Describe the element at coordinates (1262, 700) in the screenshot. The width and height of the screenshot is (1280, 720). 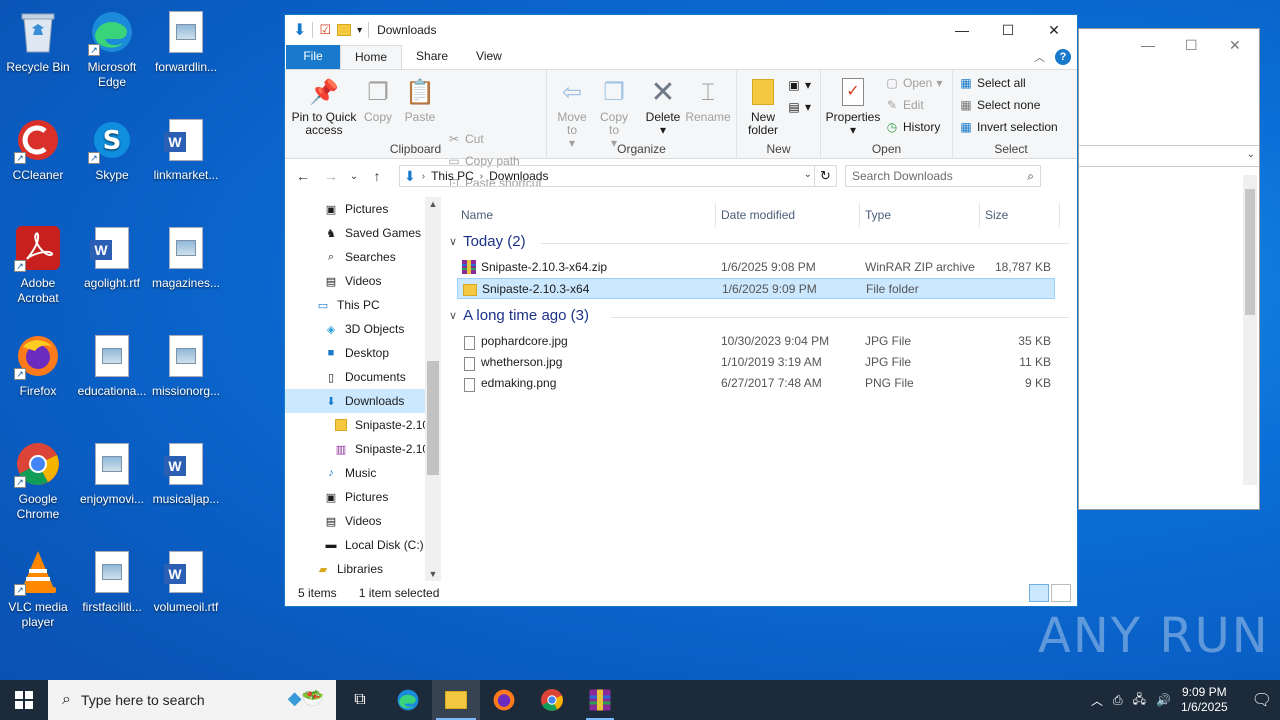
I see `notifications-icon: 🗨` at that location.